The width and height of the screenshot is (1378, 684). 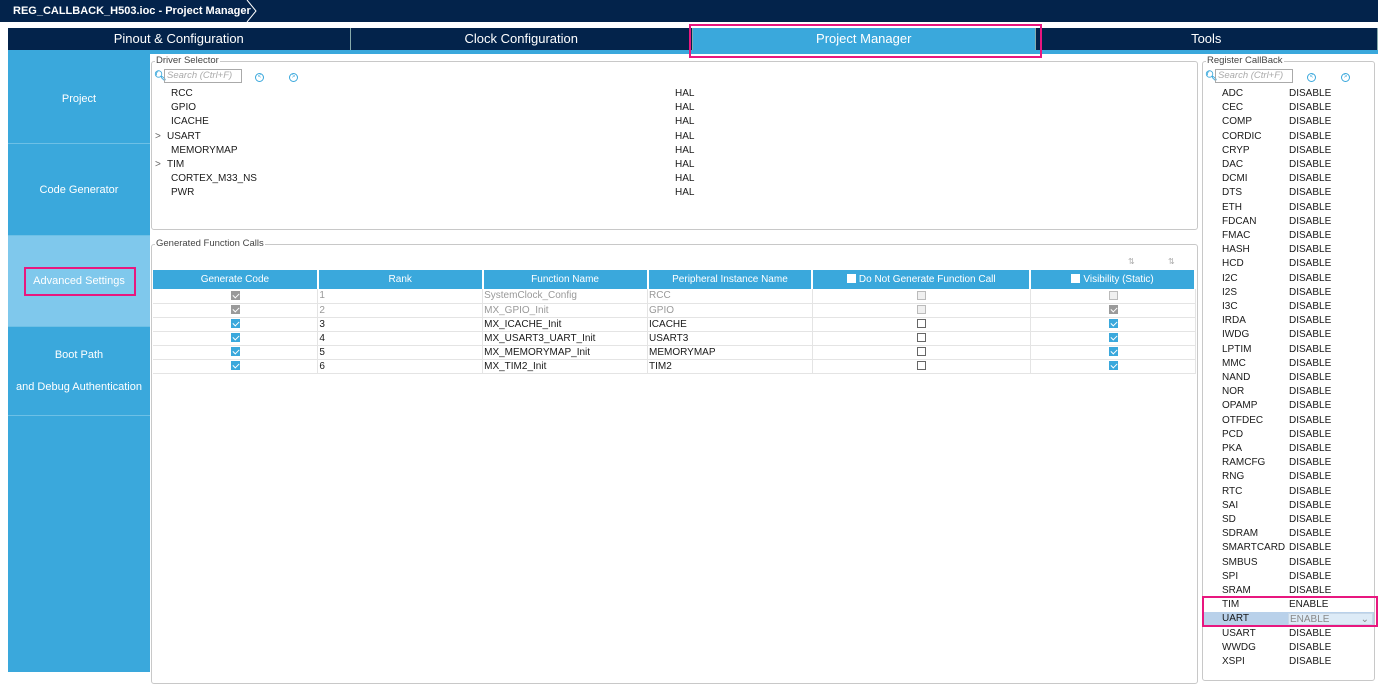 What do you see at coordinates (203, 76) in the screenshot?
I see `driver-search-input: Search (Ctrl+F)` at bounding box center [203, 76].